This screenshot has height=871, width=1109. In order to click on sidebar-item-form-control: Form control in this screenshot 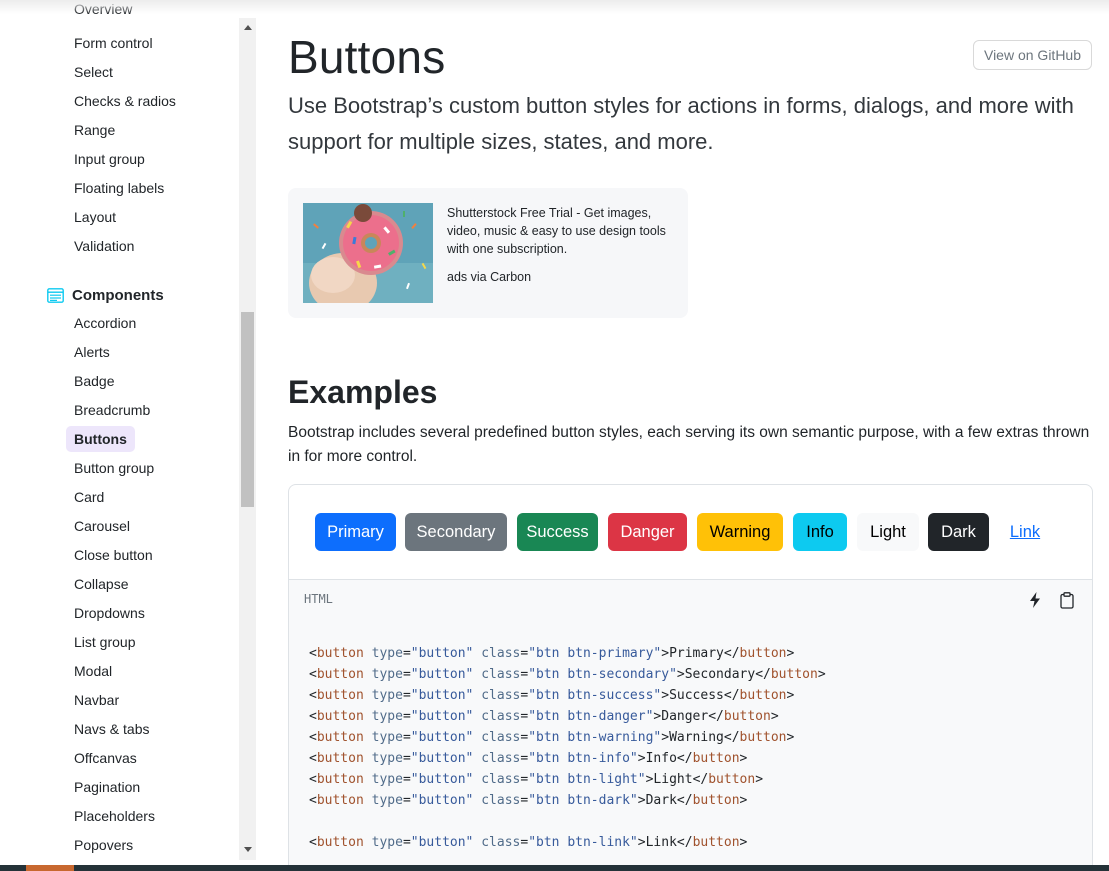, I will do `click(113, 43)`.